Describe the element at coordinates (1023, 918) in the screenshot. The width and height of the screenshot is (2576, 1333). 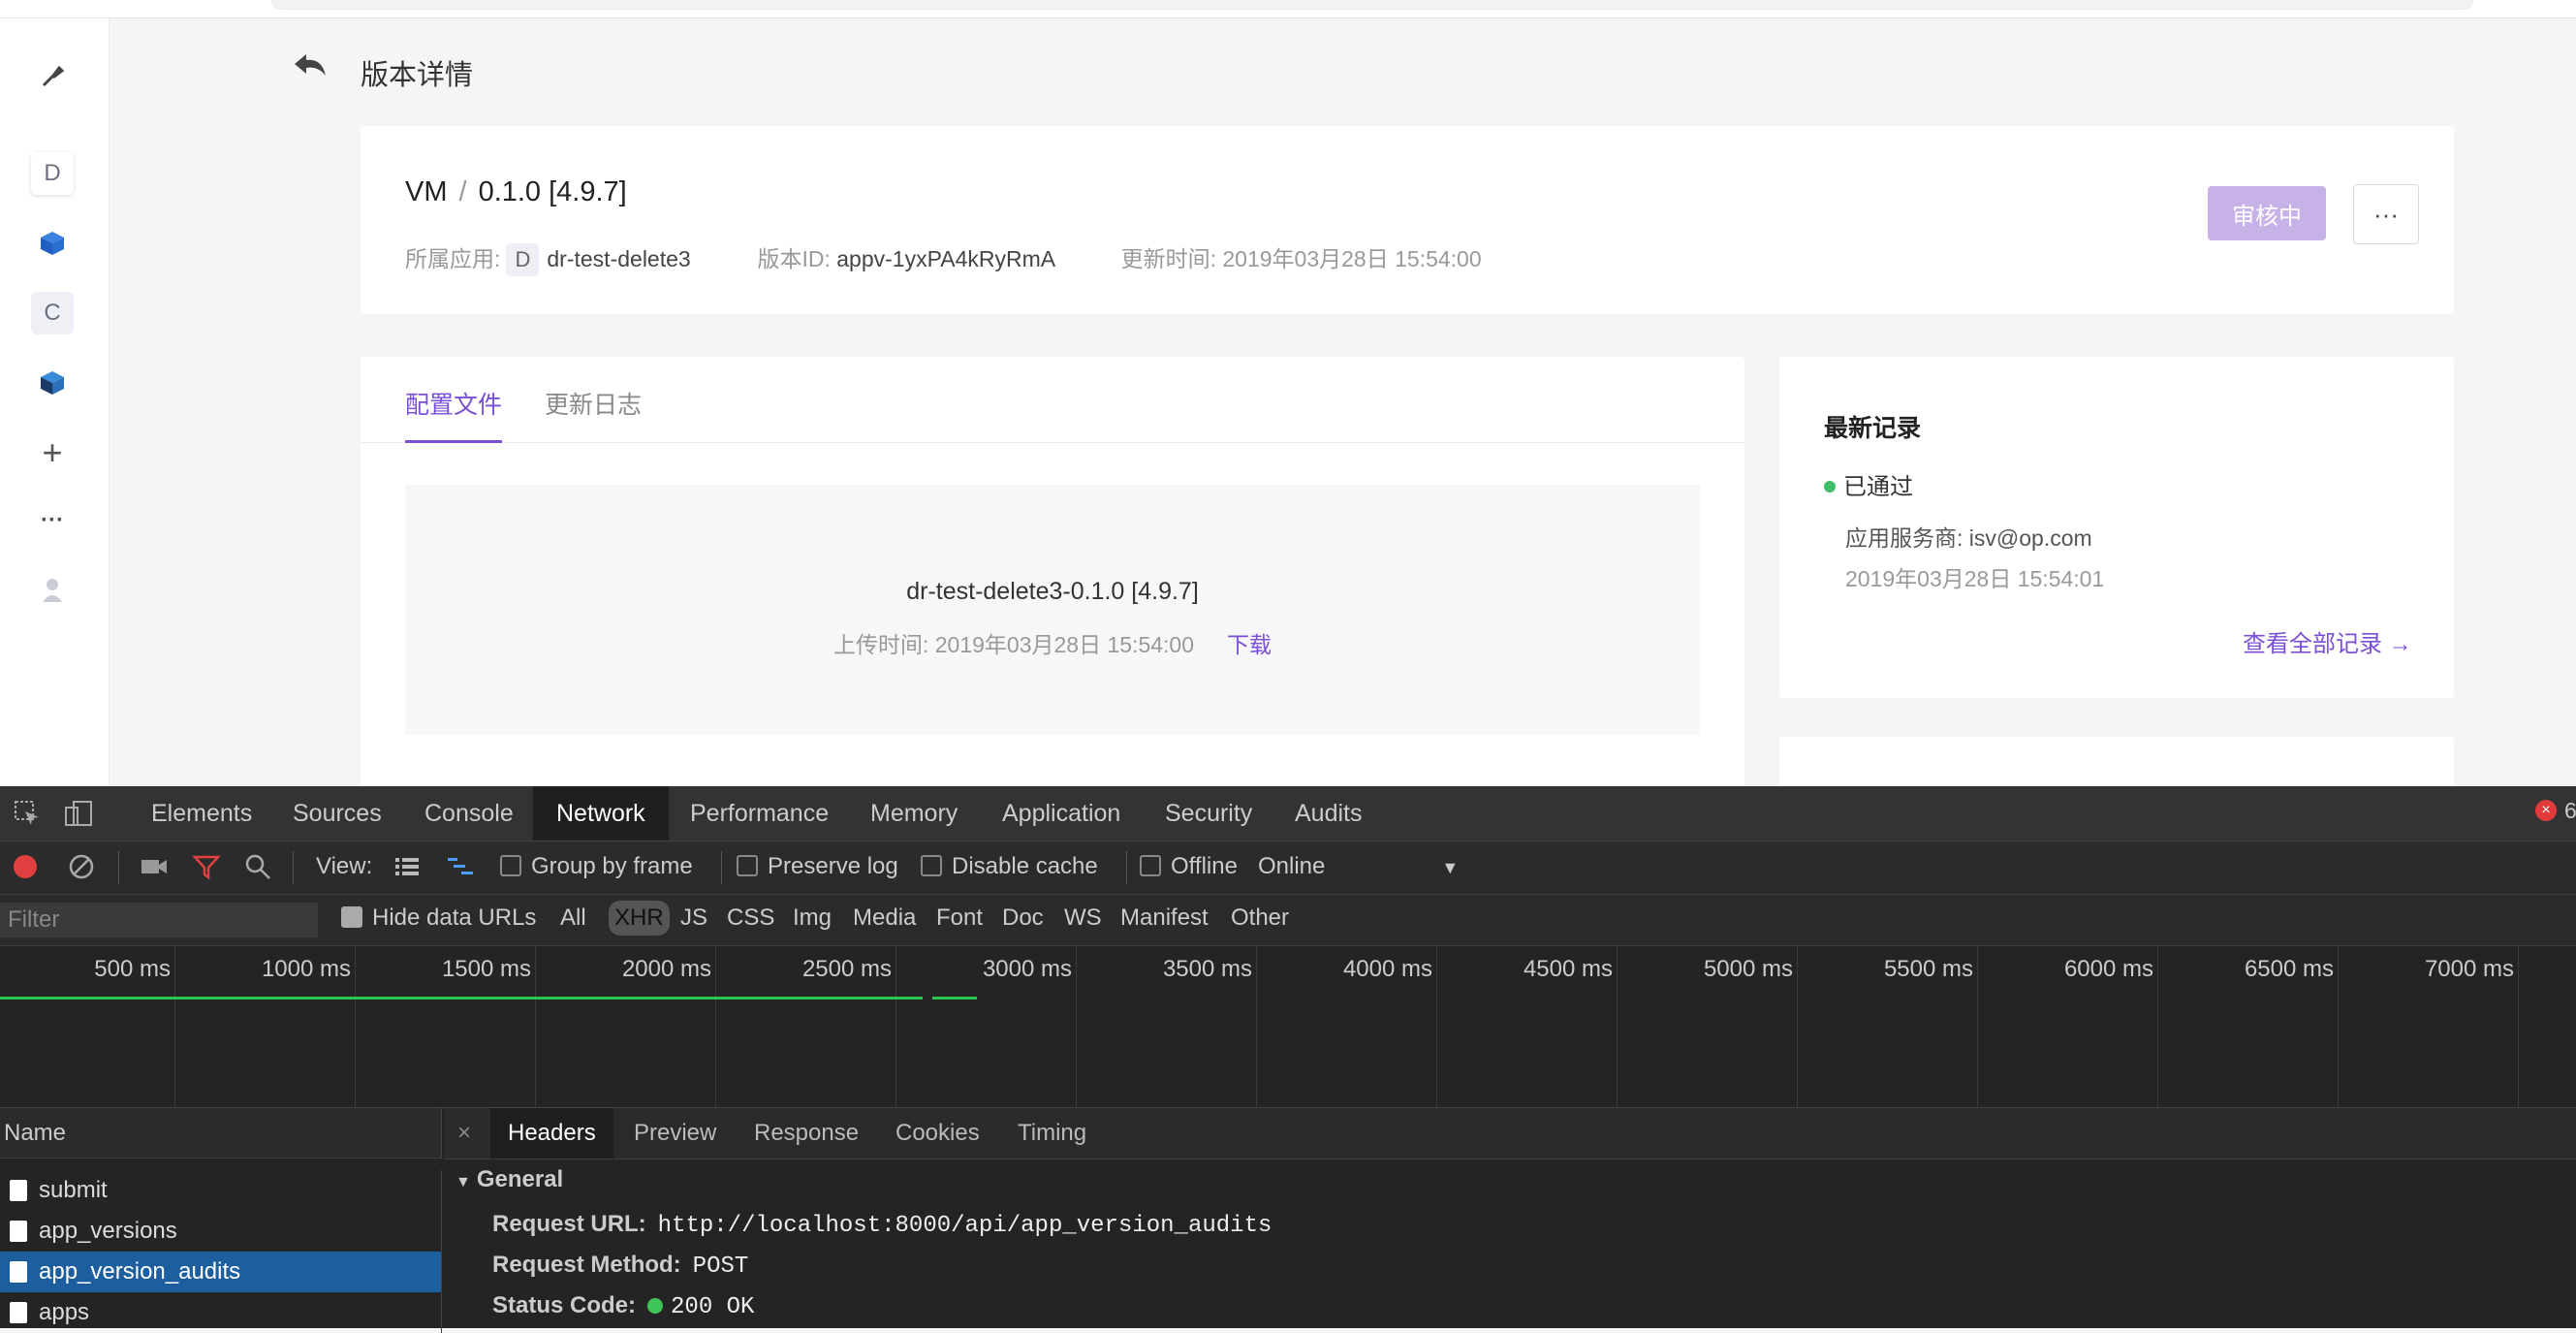
I see `filter-type-doc: Doc` at that location.